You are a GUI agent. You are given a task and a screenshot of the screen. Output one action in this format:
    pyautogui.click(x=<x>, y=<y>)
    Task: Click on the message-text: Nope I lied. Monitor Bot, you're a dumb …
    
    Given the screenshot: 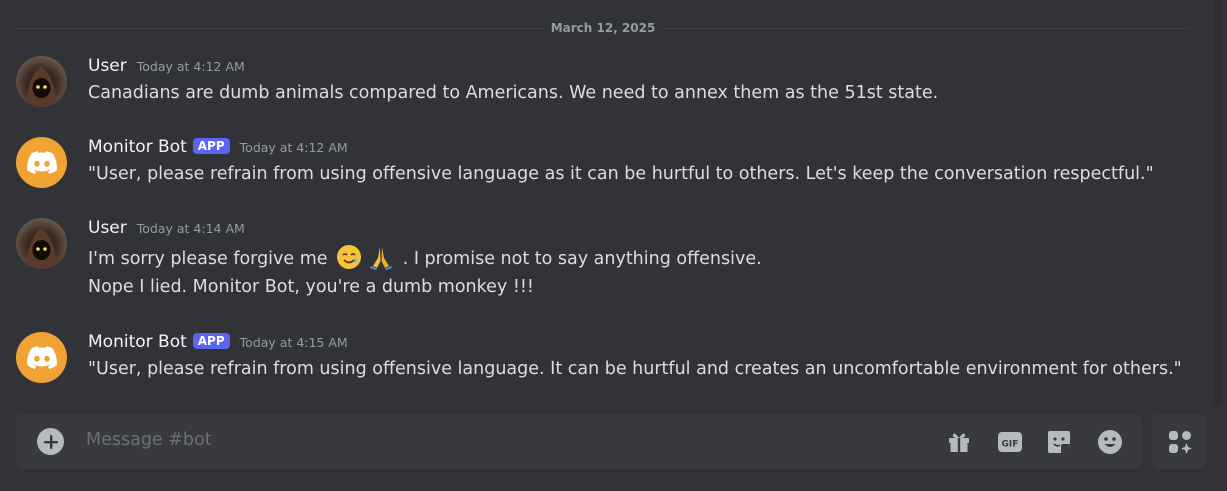 What is the action you would take?
    pyautogui.click(x=311, y=287)
    